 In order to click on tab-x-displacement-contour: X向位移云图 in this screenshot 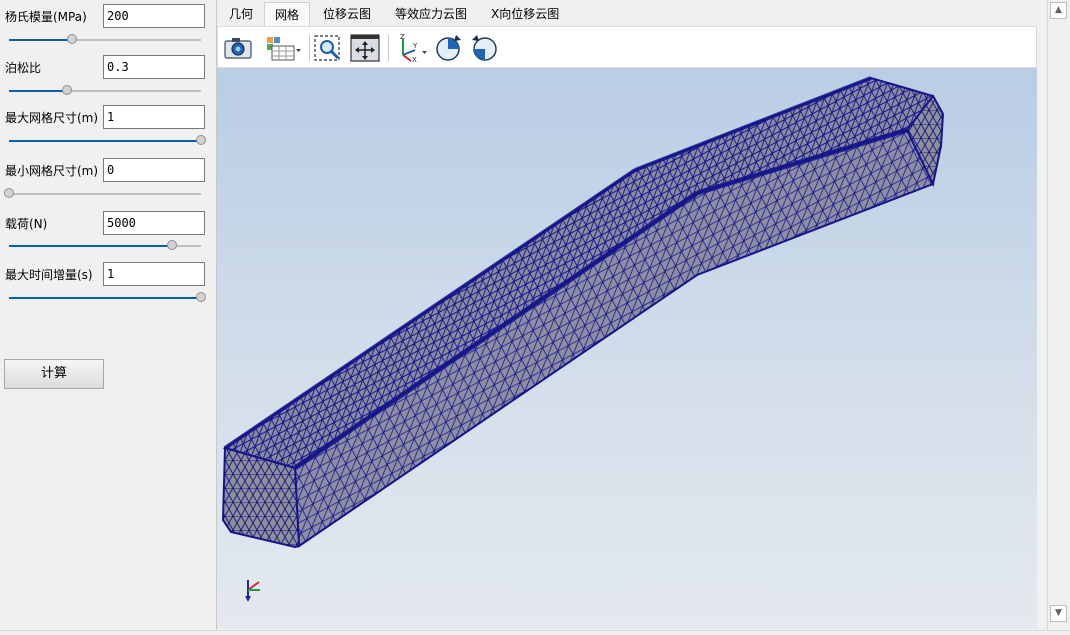, I will do `click(525, 14)`.